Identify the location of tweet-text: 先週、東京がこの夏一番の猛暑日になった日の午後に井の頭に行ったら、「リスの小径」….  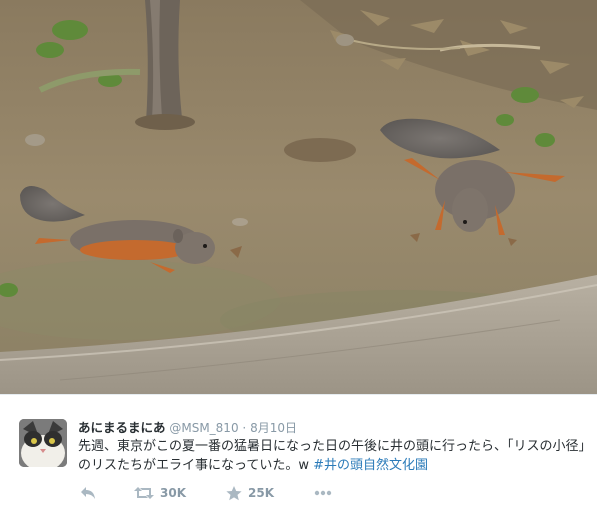
(333, 456).